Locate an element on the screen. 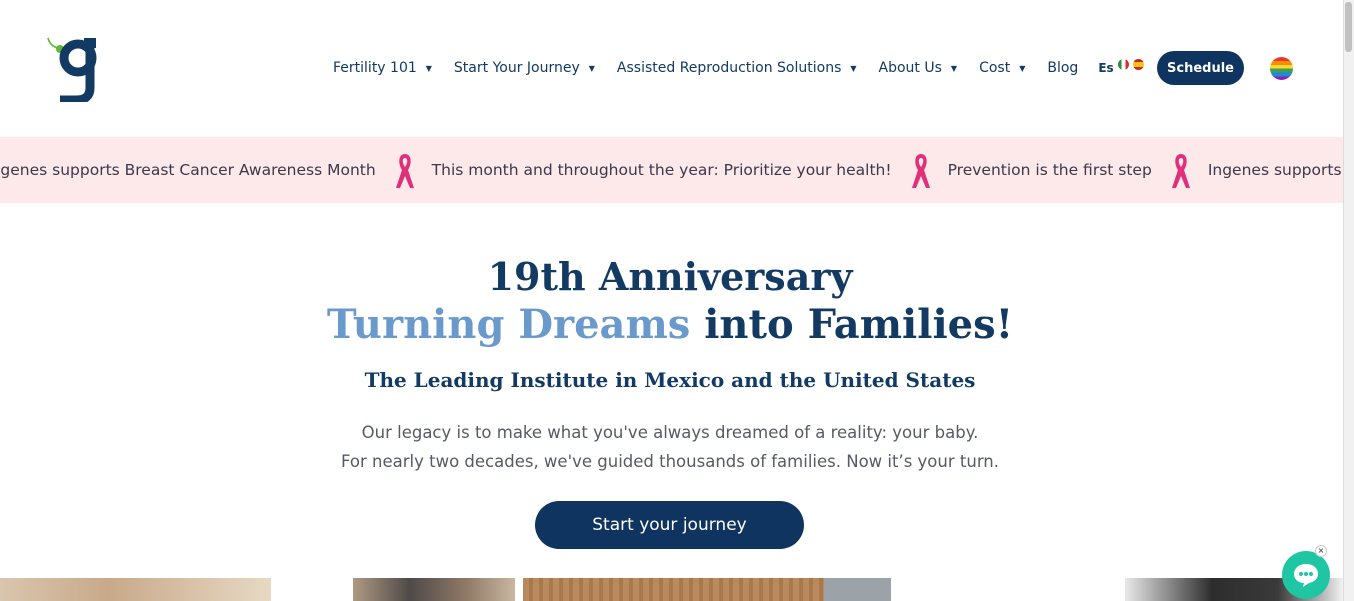  nav-label: Blog is located at coordinates (1063, 68).